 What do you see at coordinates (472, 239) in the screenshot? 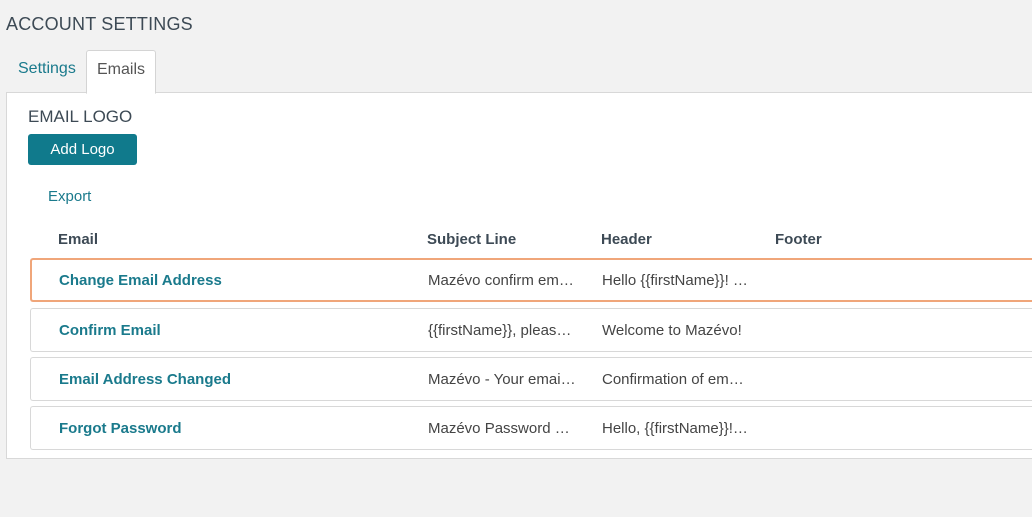
I see `column-header-subject-line: Subject Line` at bounding box center [472, 239].